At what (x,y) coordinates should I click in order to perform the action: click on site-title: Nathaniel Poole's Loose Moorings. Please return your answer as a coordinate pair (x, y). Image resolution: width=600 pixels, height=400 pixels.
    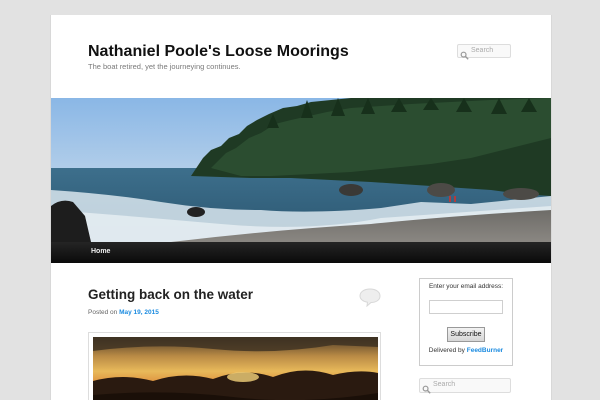
    Looking at the image, I should click on (218, 52).